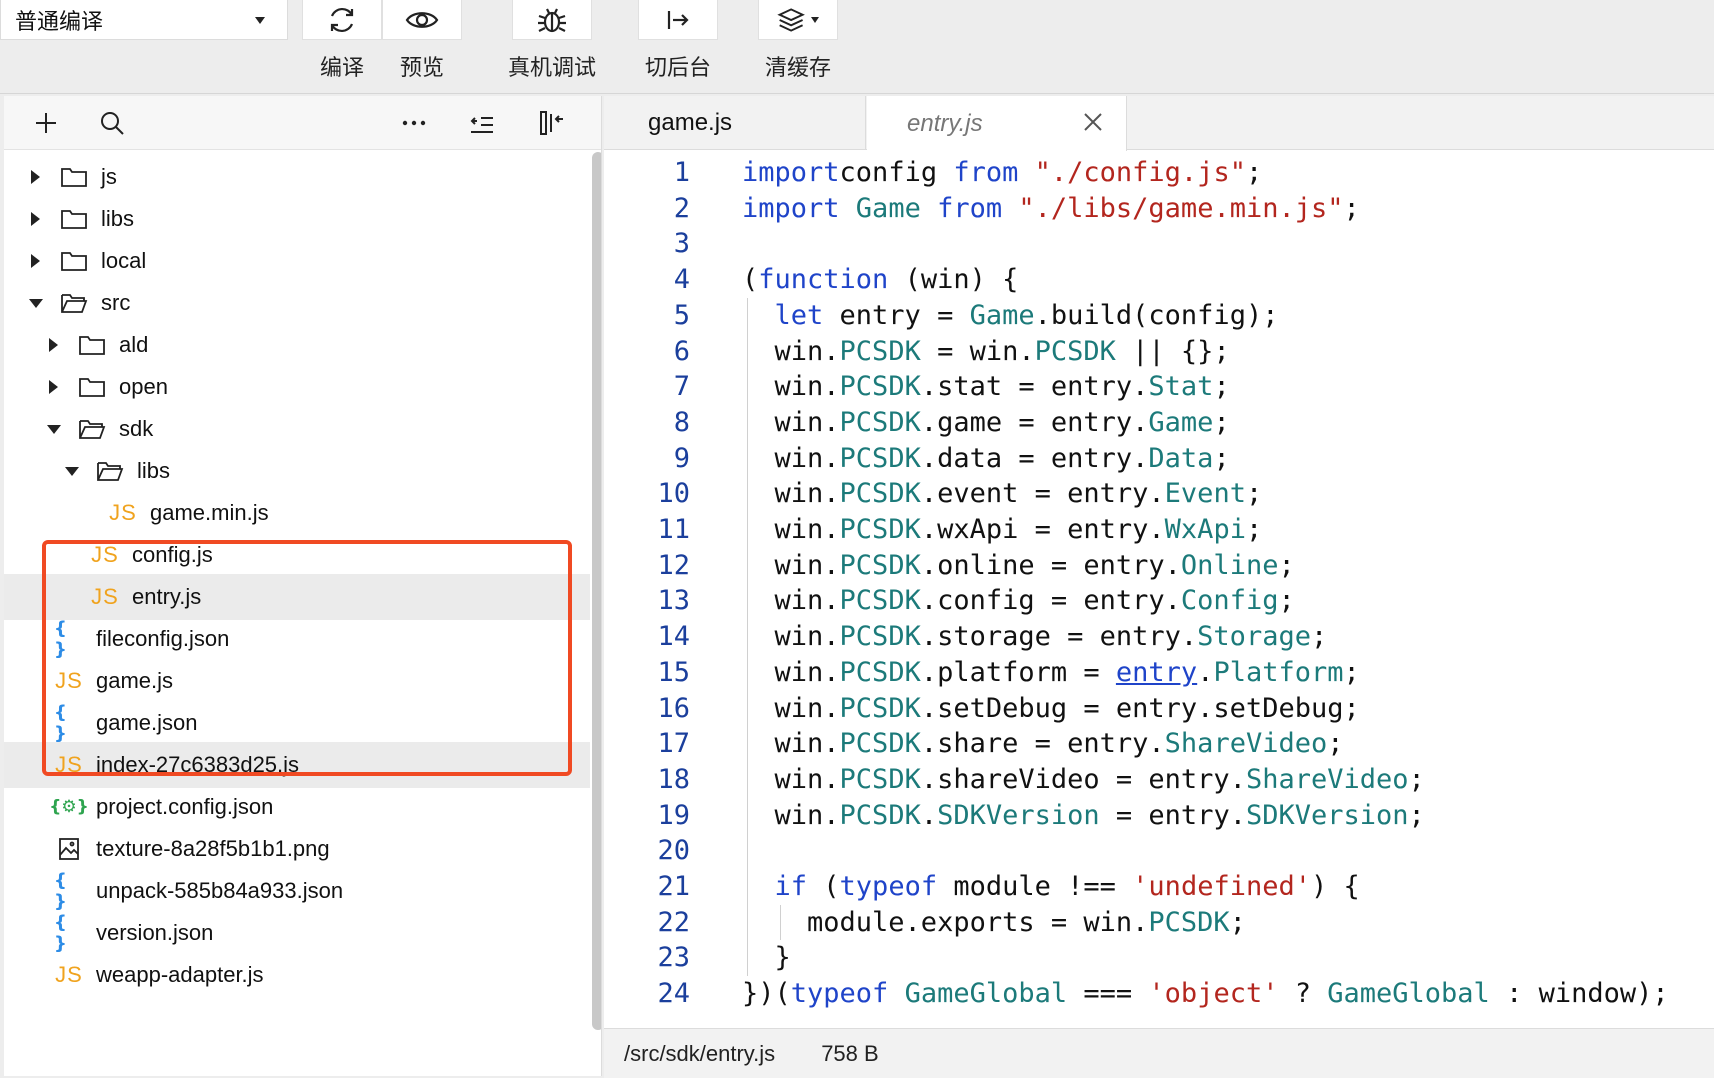 The width and height of the screenshot is (1714, 1078). I want to click on tree-item-label: open, so click(143, 386).